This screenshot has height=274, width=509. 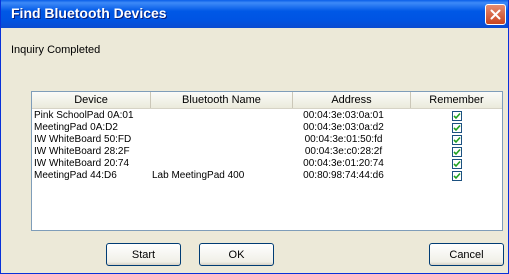 I want to click on inquiry-status: Inquiry Completed, so click(x=56, y=50).